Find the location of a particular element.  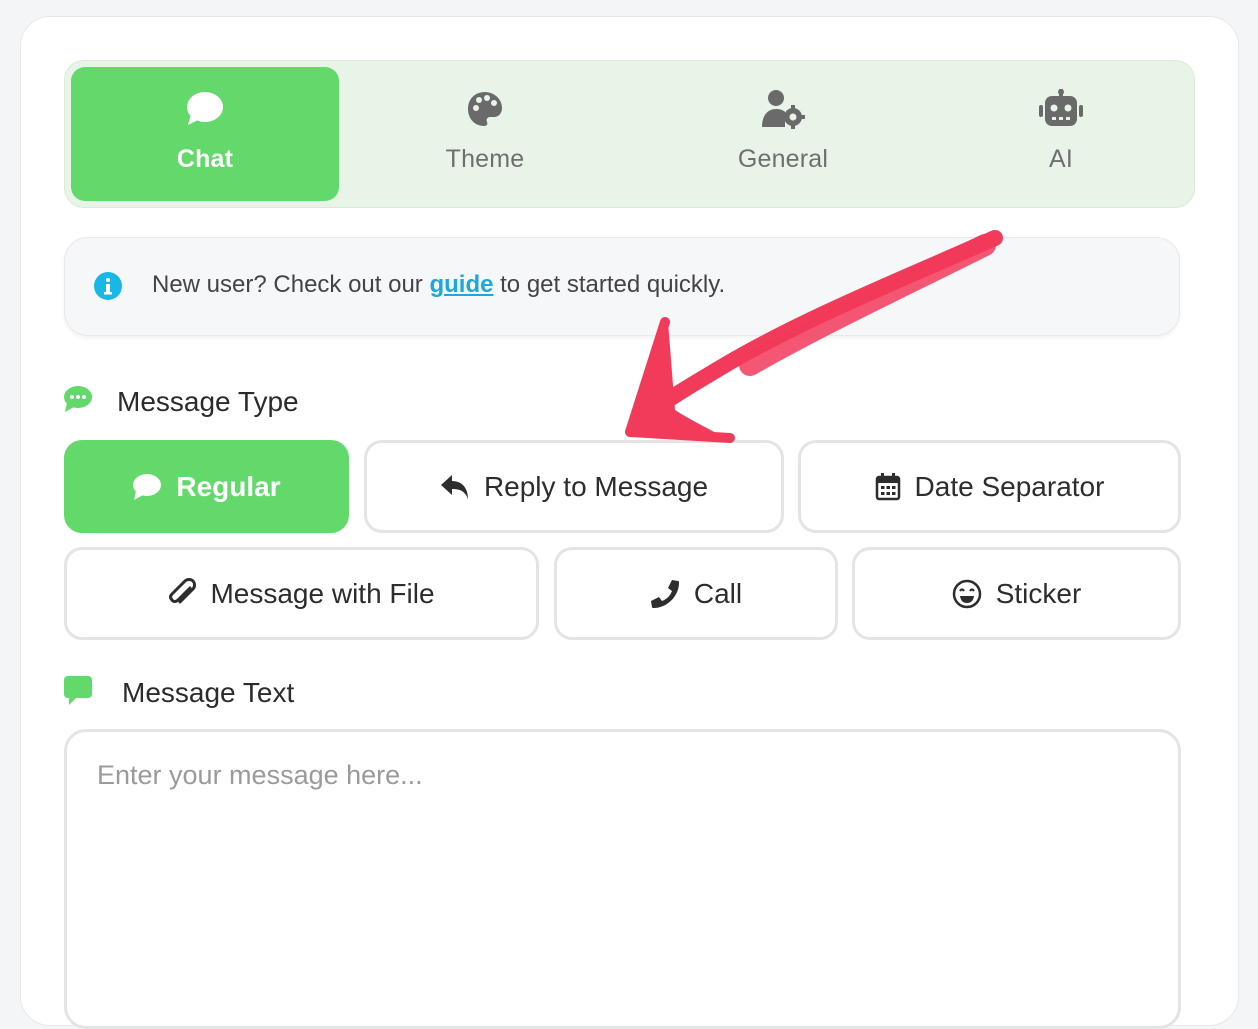

call-button: Call is located at coordinates (696, 593).